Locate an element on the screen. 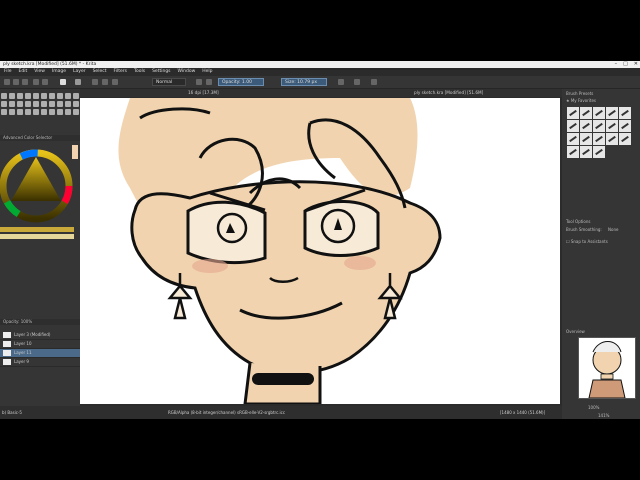 This screenshot has height=480, width=640. mirror-vertical-icon is located at coordinates (357, 82).